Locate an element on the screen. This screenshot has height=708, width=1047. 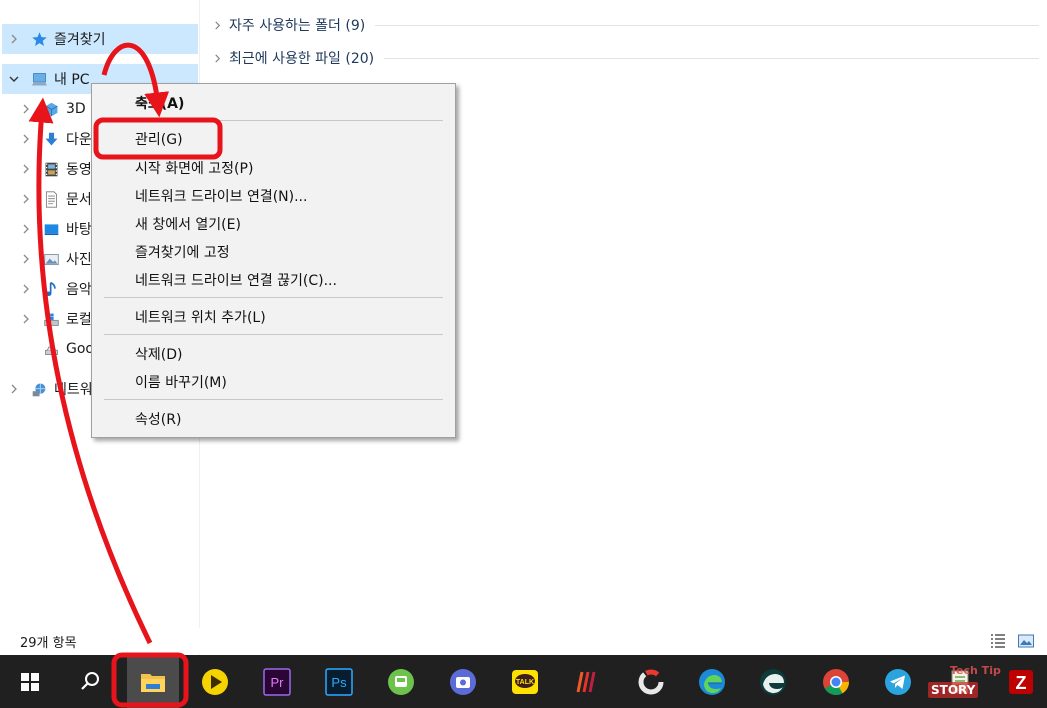
nav-item-quick-access: 즐겨찾기 is located at coordinates (100, 39).